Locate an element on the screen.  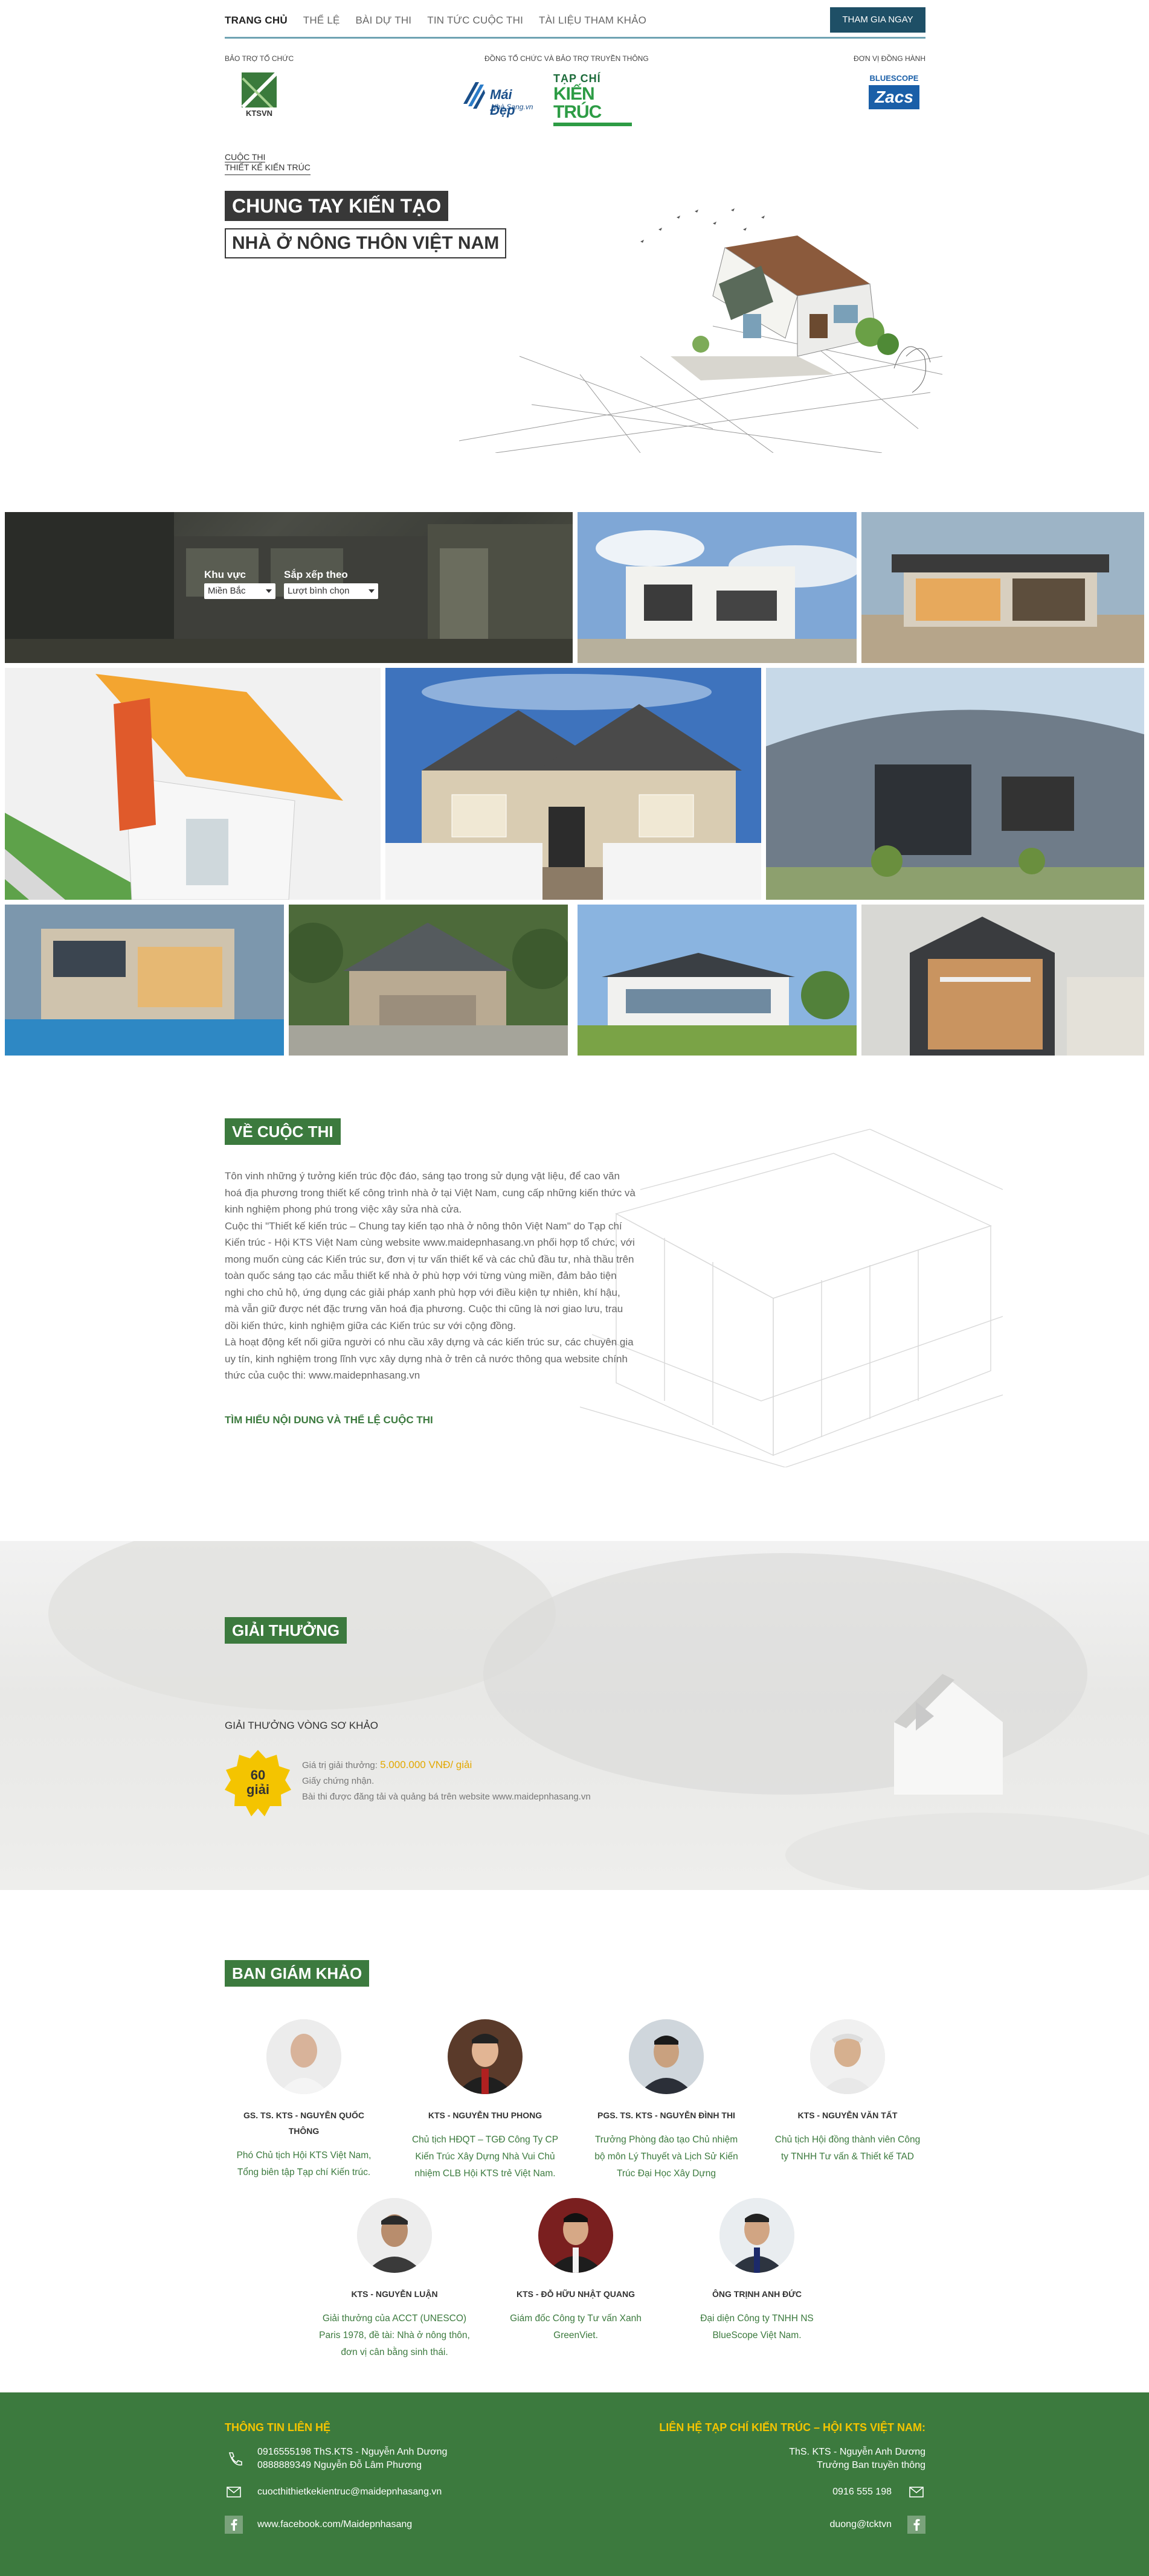
judge-name: PGS. TS. KTS - NGUYỄN ĐÌNH THI is located at coordinates (666, 2115).